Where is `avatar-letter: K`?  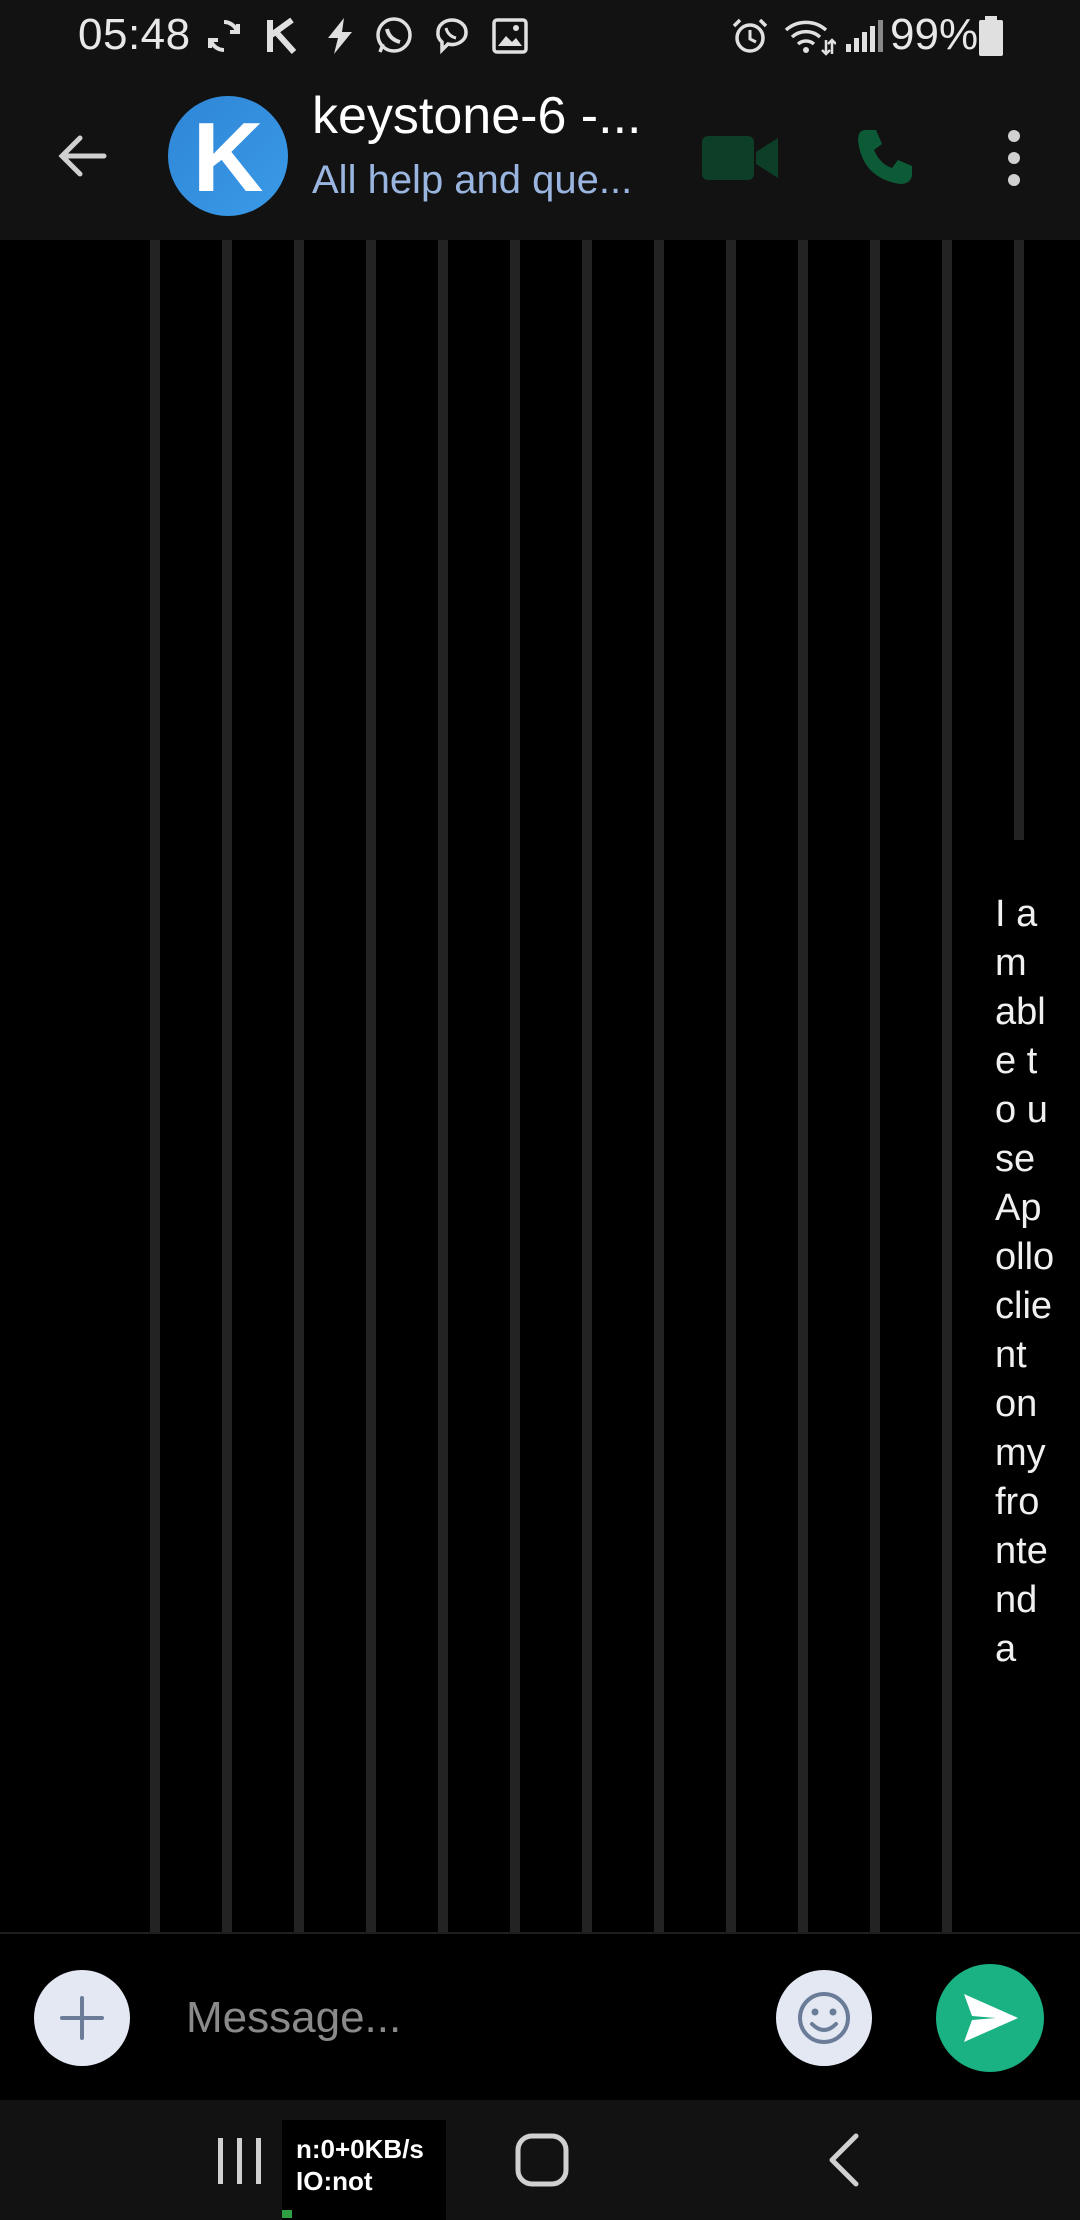 avatar-letter: K is located at coordinates (228, 157).